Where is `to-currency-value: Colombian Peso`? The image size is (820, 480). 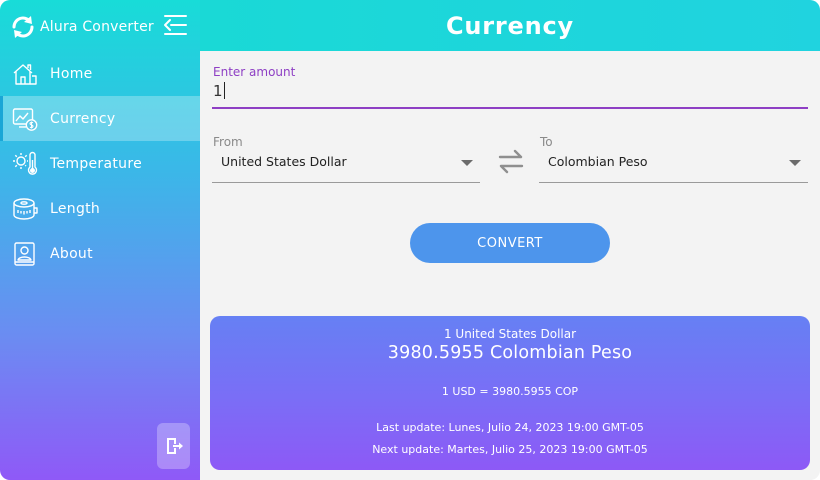
to-currency-value: Colombian Peso is located at coordinates (598, 161).